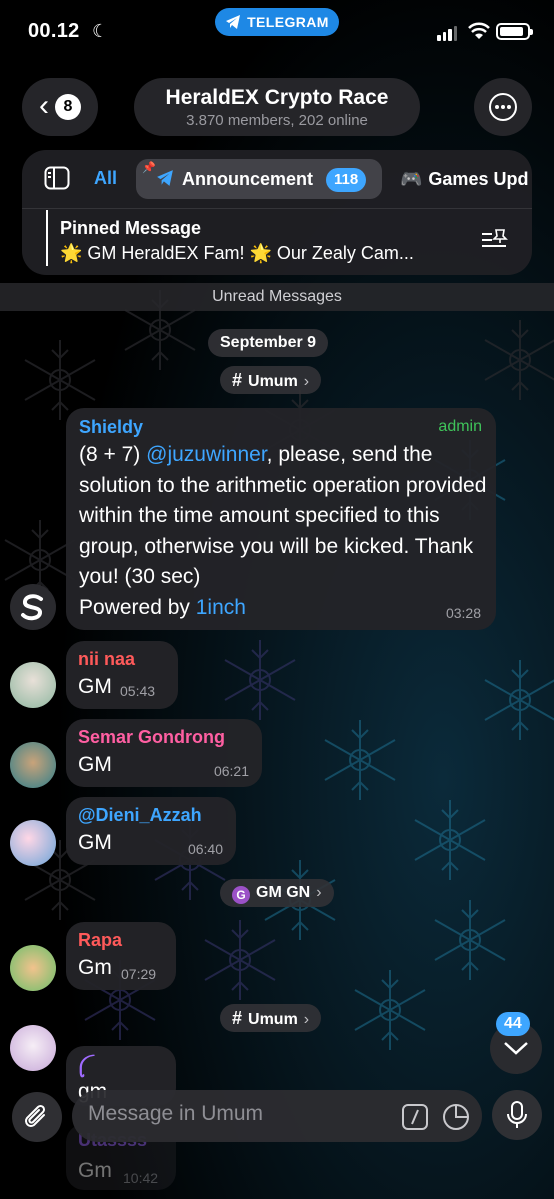 The height and width of the screenshot is (1199, 554). What do you see at coordinates (516, 1048) in the screenshot?
I see `chevron-down-icon` at bounding box center [516, 1048].